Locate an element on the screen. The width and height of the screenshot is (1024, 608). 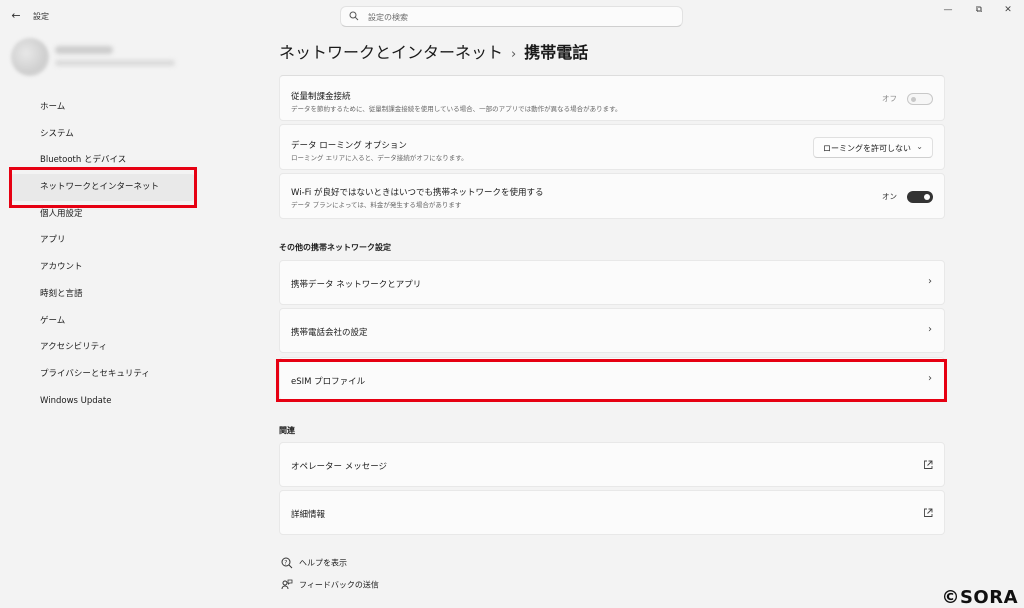
sidebar-item-time-language: 時刻と言語 is located at coordinates (102, 294).